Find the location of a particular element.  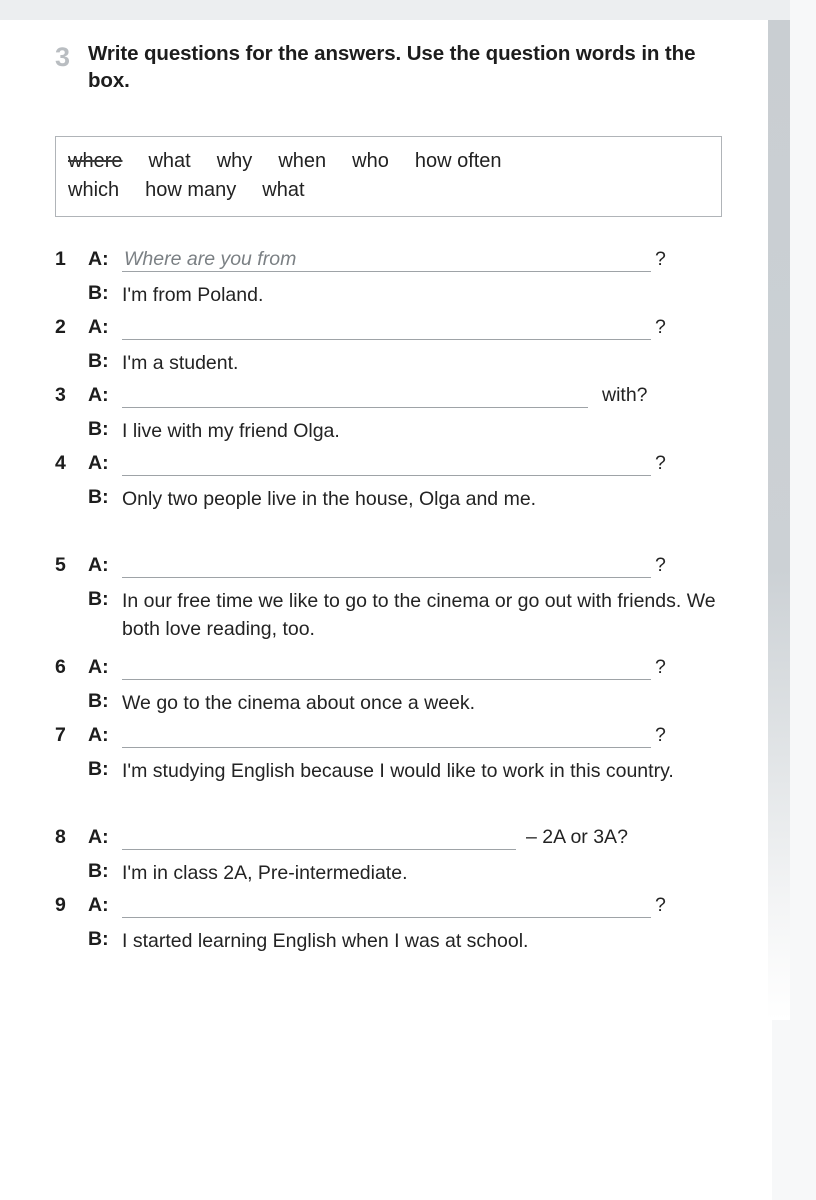

question-line-tail: with? is located at coordinates (625, 395).